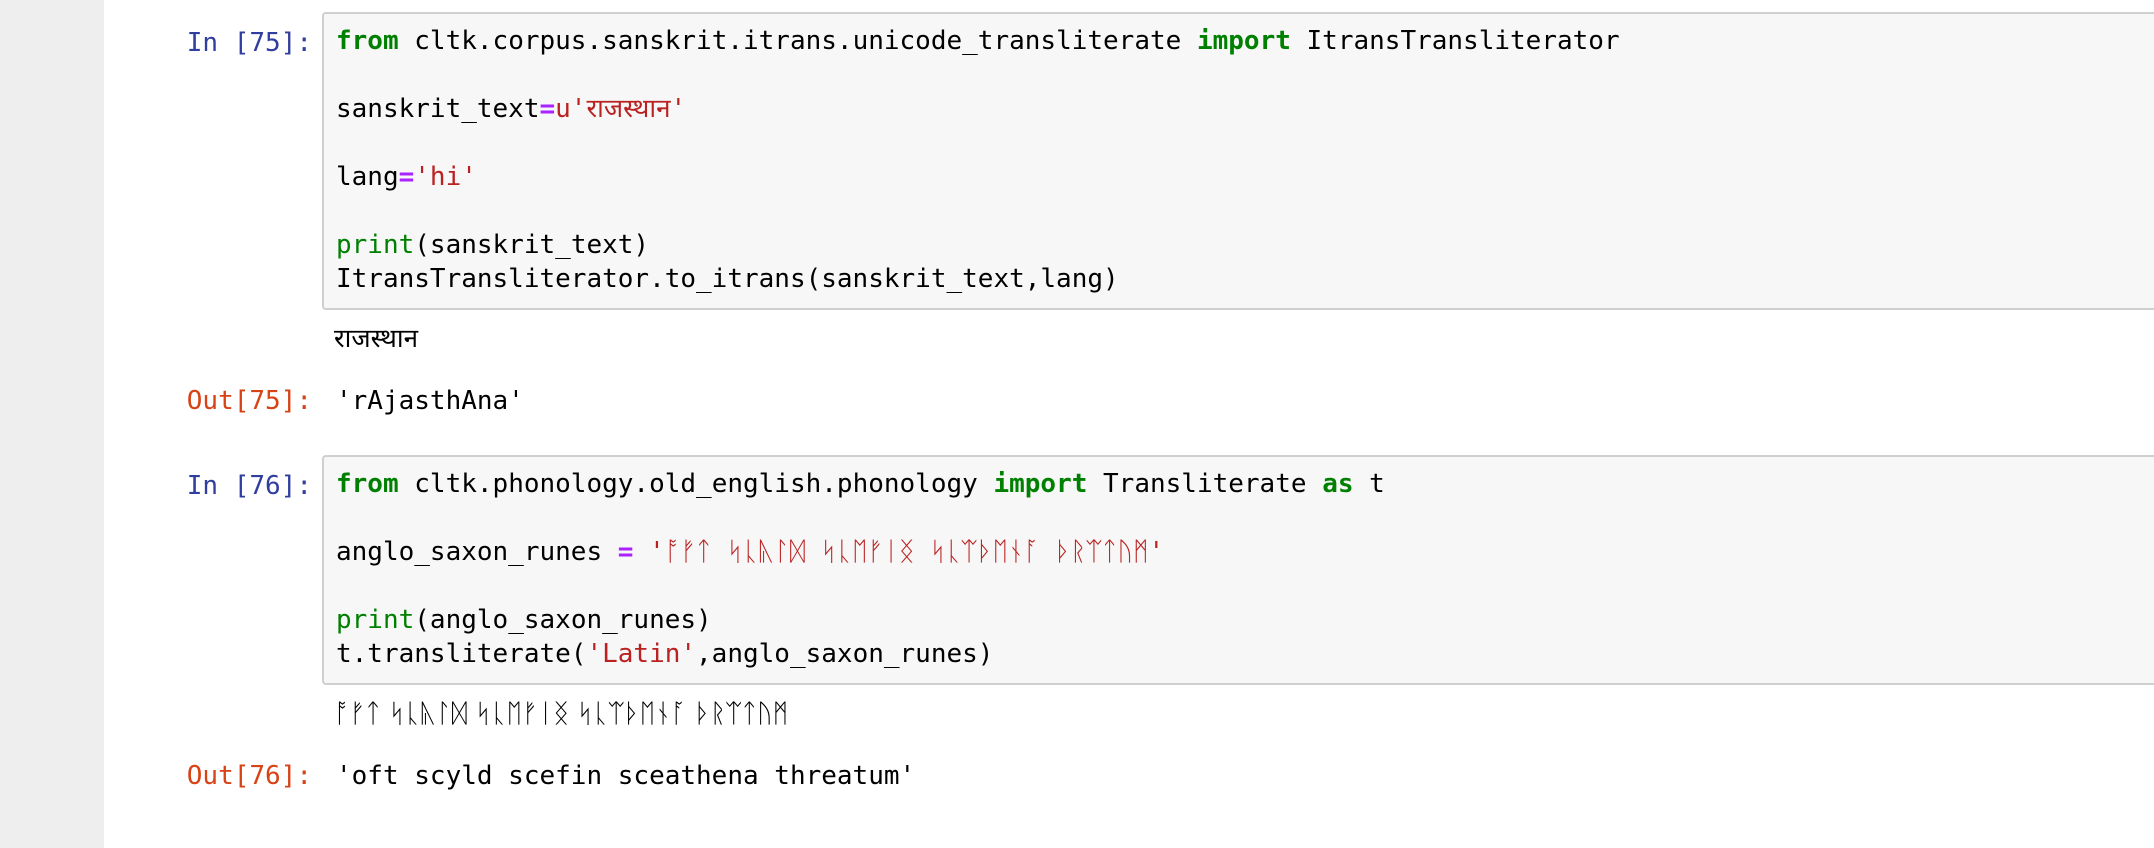 Image resolution: width=2154 pixels, height=848 pixels. What do you see at coordinates (376, 339) in the screenshot?
I see `stdout-output: राजस्थान` at bounding box center [376, 339].